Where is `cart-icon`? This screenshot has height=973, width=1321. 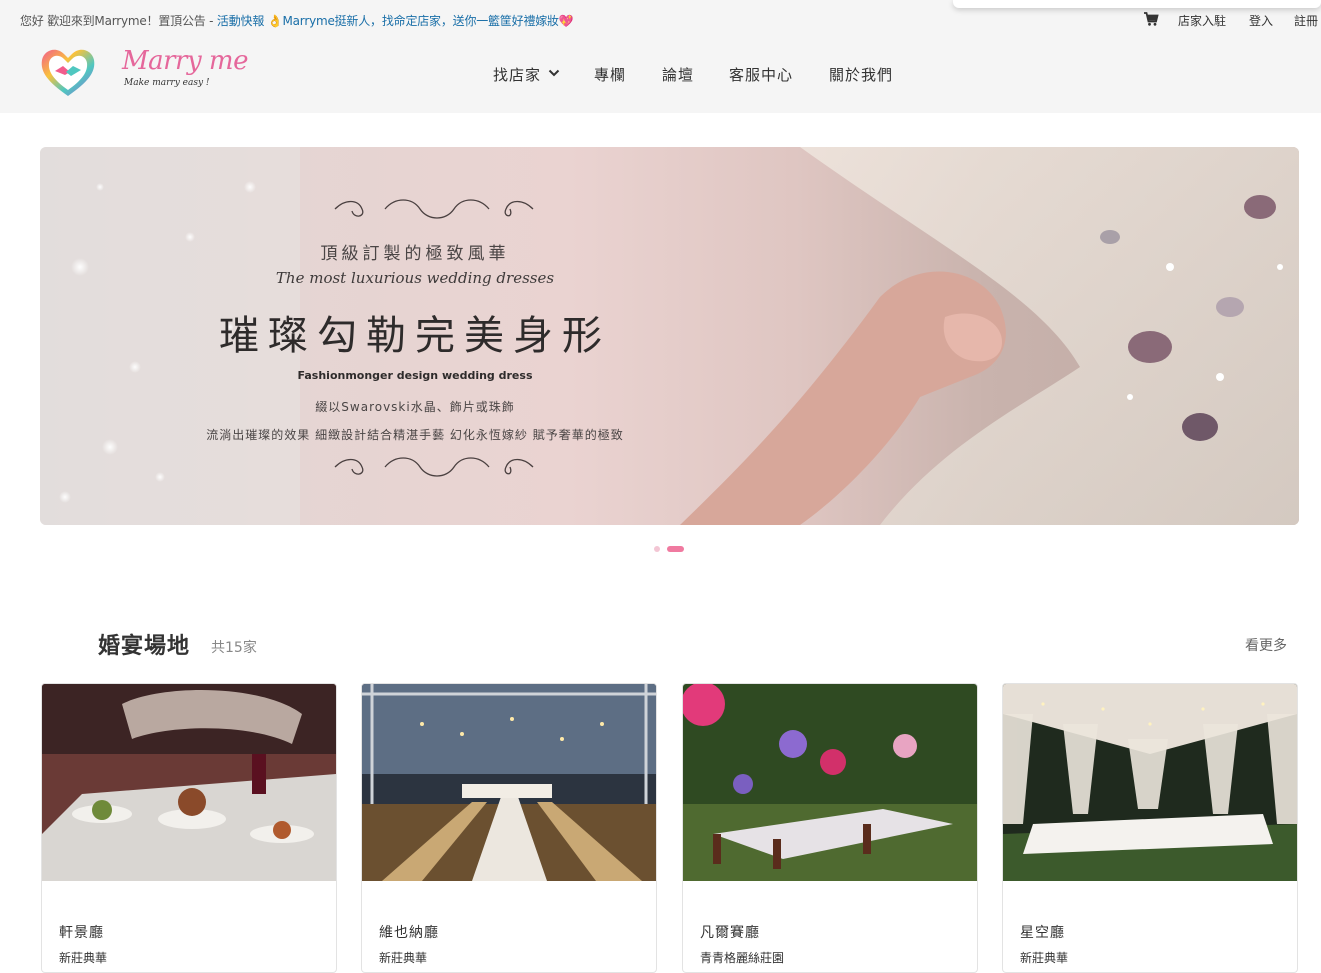
cart-icon is located at coordinates (1151, 19).